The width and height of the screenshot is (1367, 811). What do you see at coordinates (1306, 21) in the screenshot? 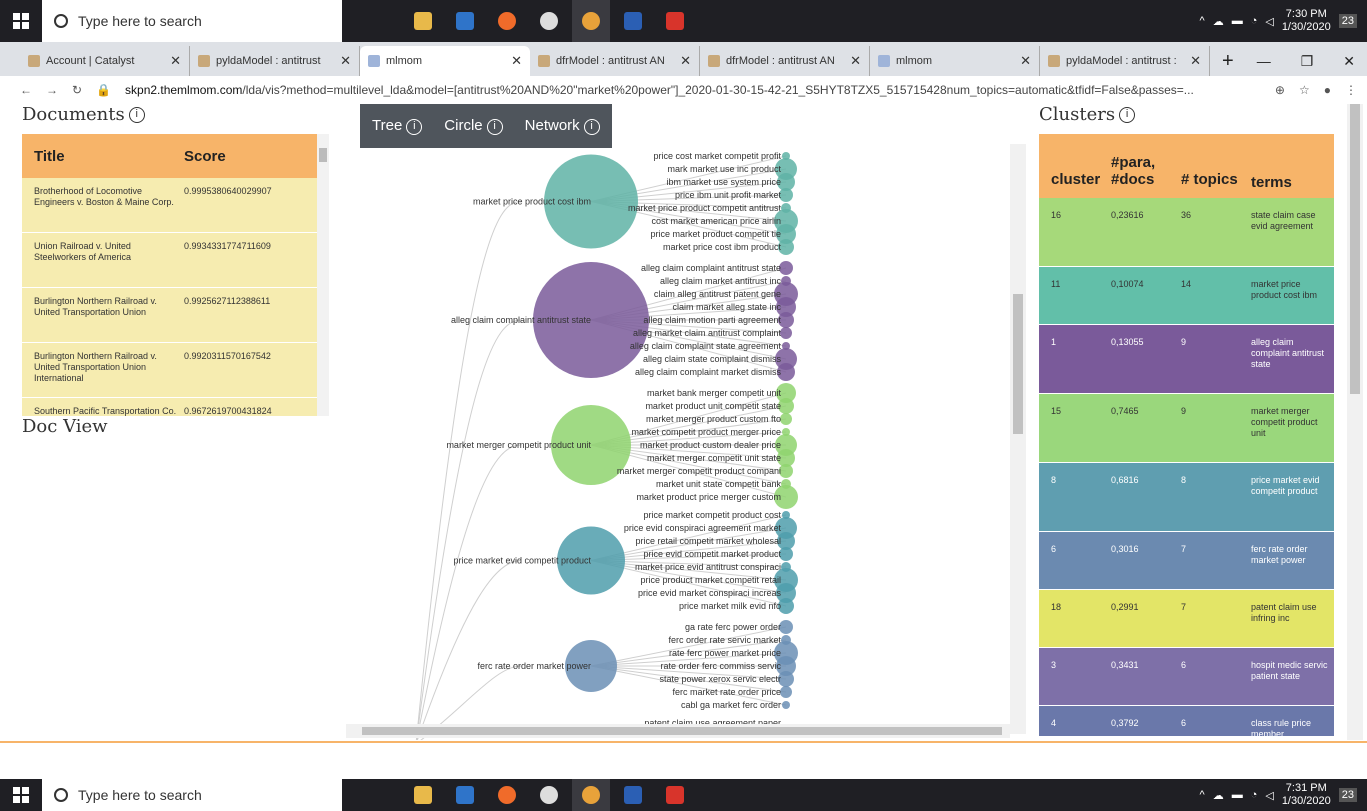
I see `clock: 7:30 PM 1/30/2020` at bounding box center [1306, 21].